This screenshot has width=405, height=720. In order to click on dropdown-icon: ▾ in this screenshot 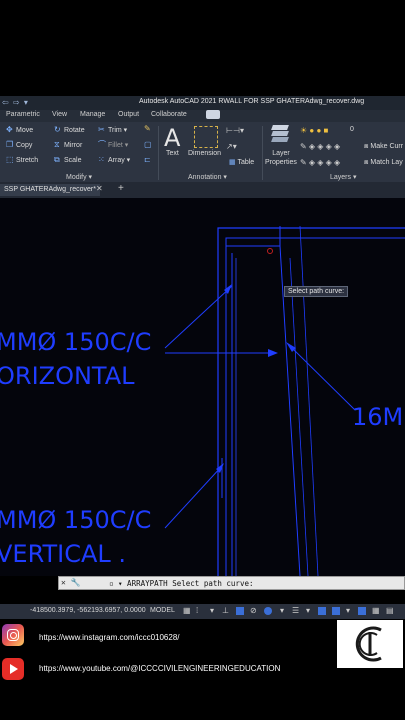, I will do `click(214, 611)`.